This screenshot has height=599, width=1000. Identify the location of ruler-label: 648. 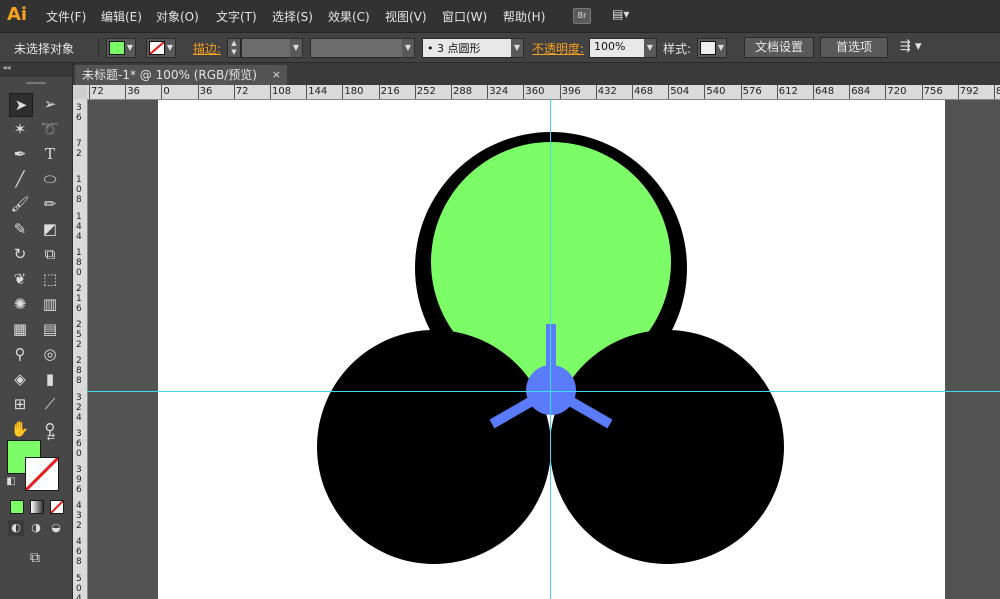
(825, 91).